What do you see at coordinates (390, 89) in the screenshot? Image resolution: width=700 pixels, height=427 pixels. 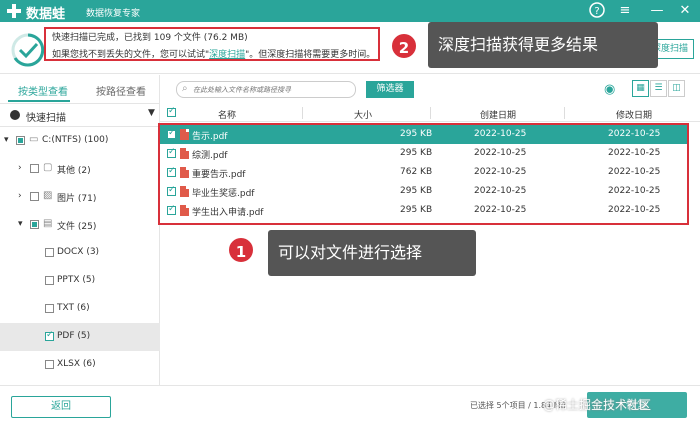 I see `filter-button: 筛选器` at bounding box center [390, 89].